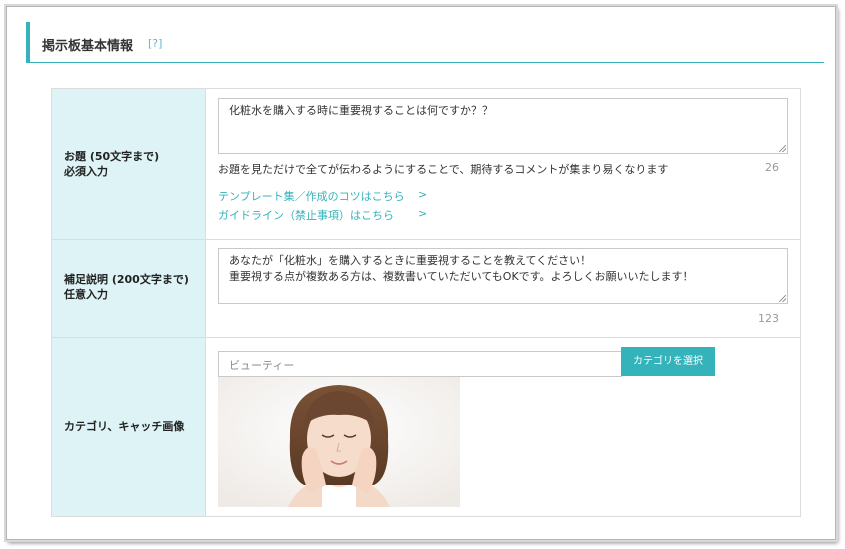 Image resolution: width=845 pixels, height=549 pixels. I want to click on section-title: 掲示板基本情報, so click(88, 46).